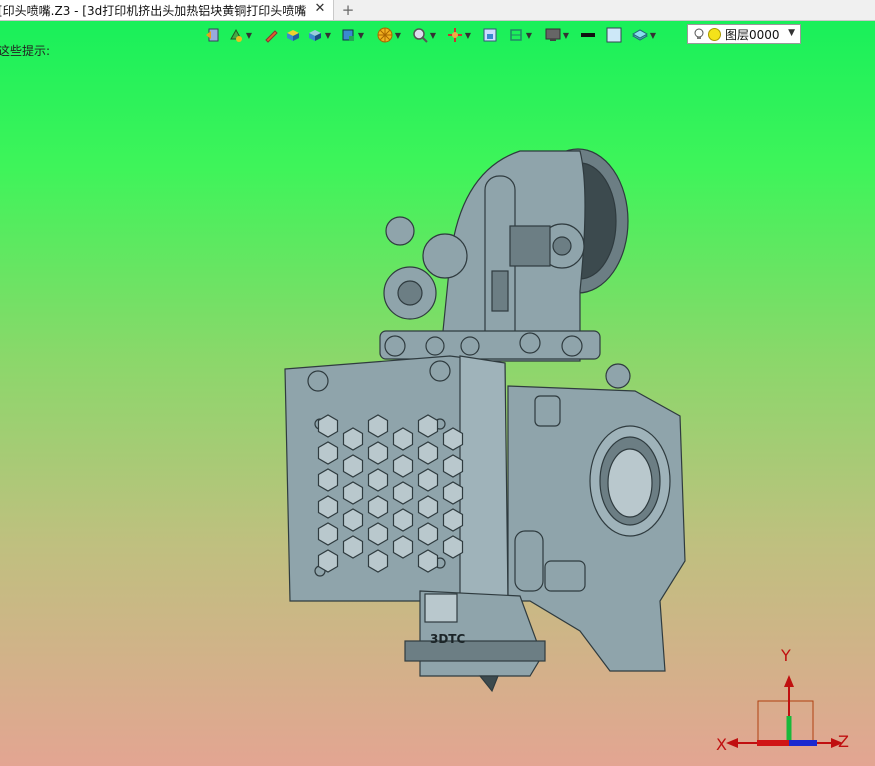 The image size is (875, 766). What do you see at coordinates (25, 51) in the screenshot?
I see `hint-text: 这些提示:` at bounding box center [25, 51].